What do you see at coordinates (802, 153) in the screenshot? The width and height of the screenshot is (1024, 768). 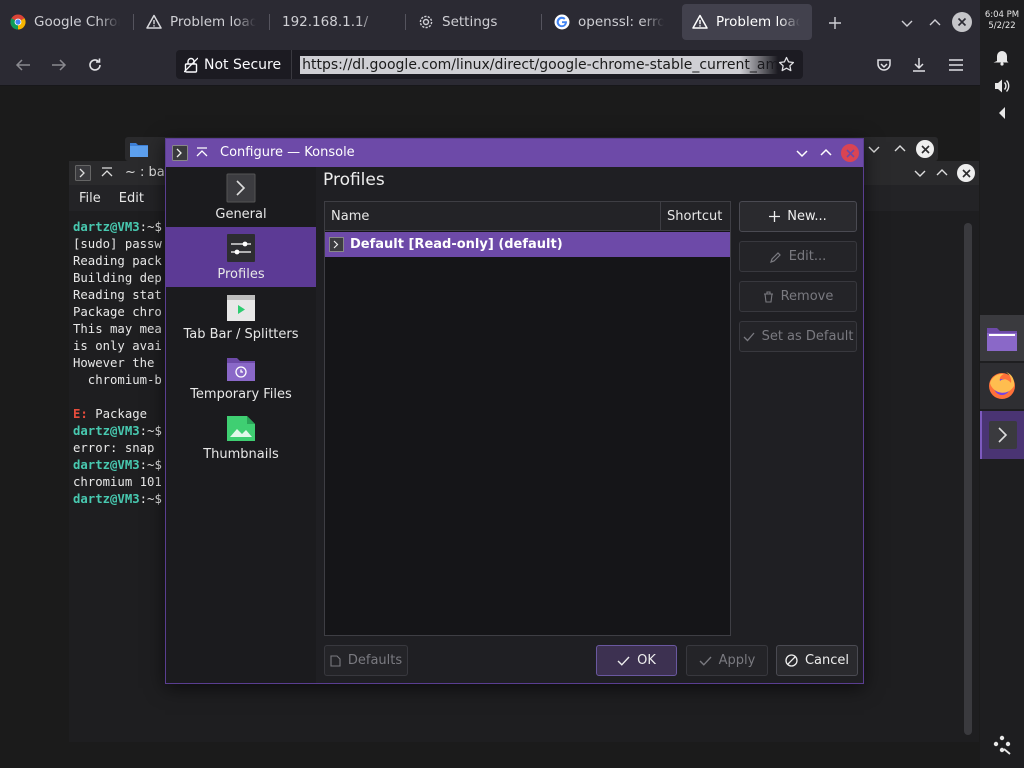 I see `minimize-button` at bounding box center [802, 153].